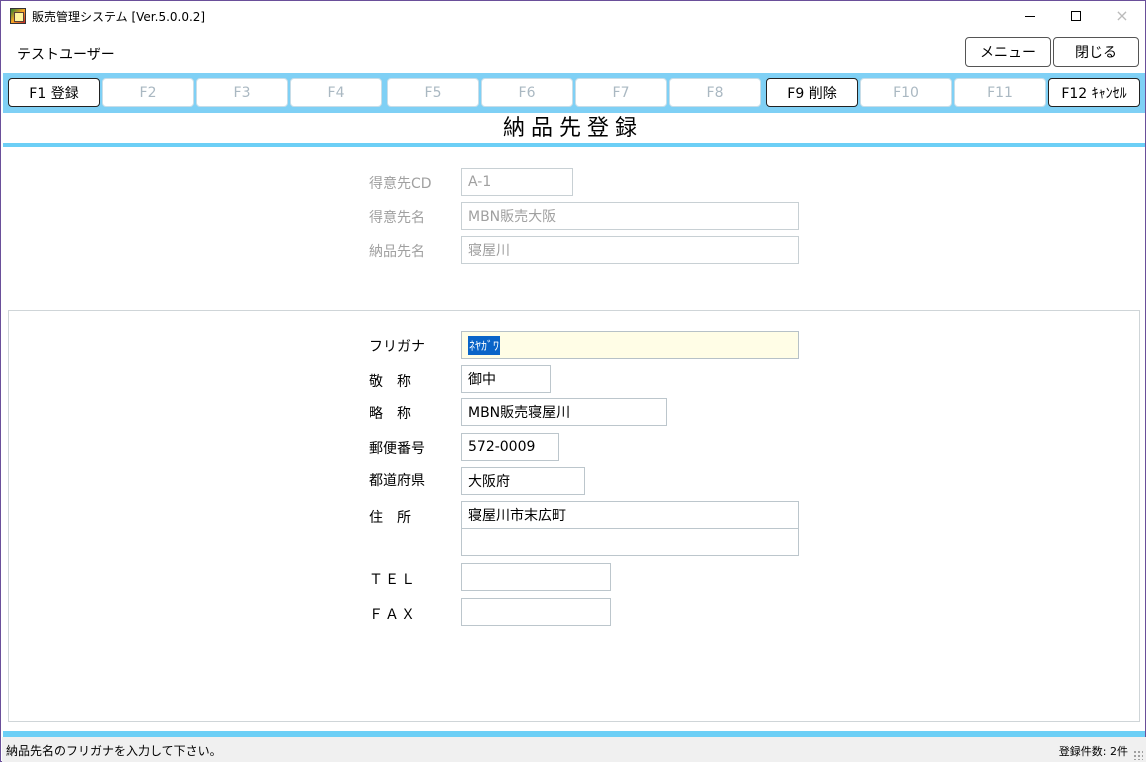  Describe the element at coordinates (573, 16) in the screenshot. I see `title-bar: 販売管理システム [Ver.5.0.0.2] ×` at that location.